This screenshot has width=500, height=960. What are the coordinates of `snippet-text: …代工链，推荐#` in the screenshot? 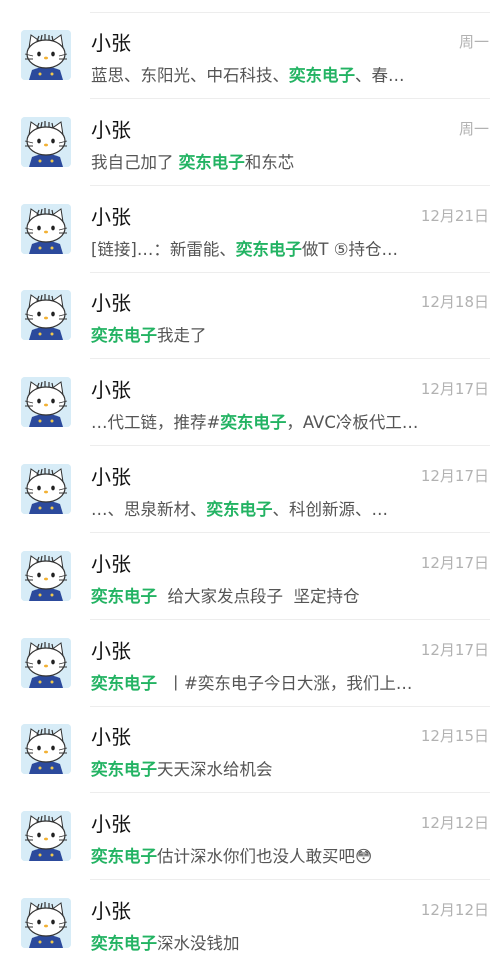 It's located at (156, 423).